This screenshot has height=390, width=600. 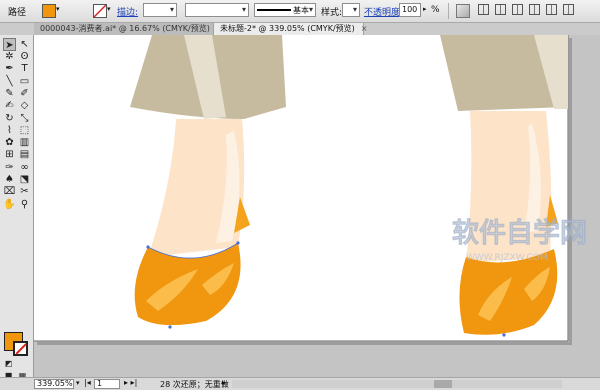 I want to click on opacity-unit: %, so click(x=435, y=10).